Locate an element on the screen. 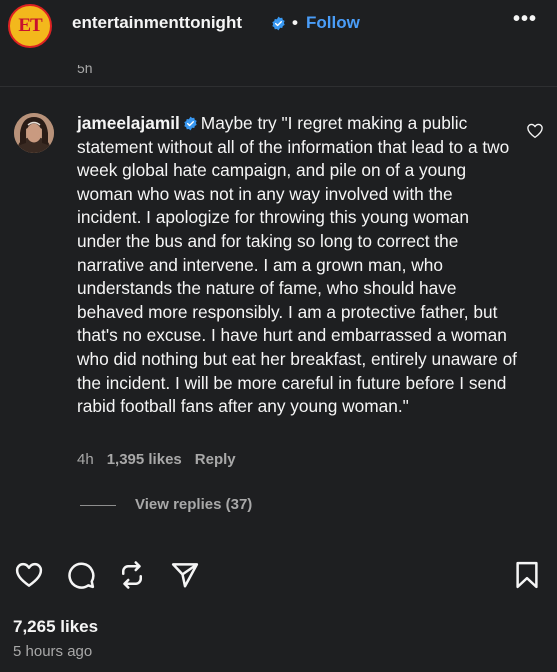  avatar-image is located at coordinates (34, 133).